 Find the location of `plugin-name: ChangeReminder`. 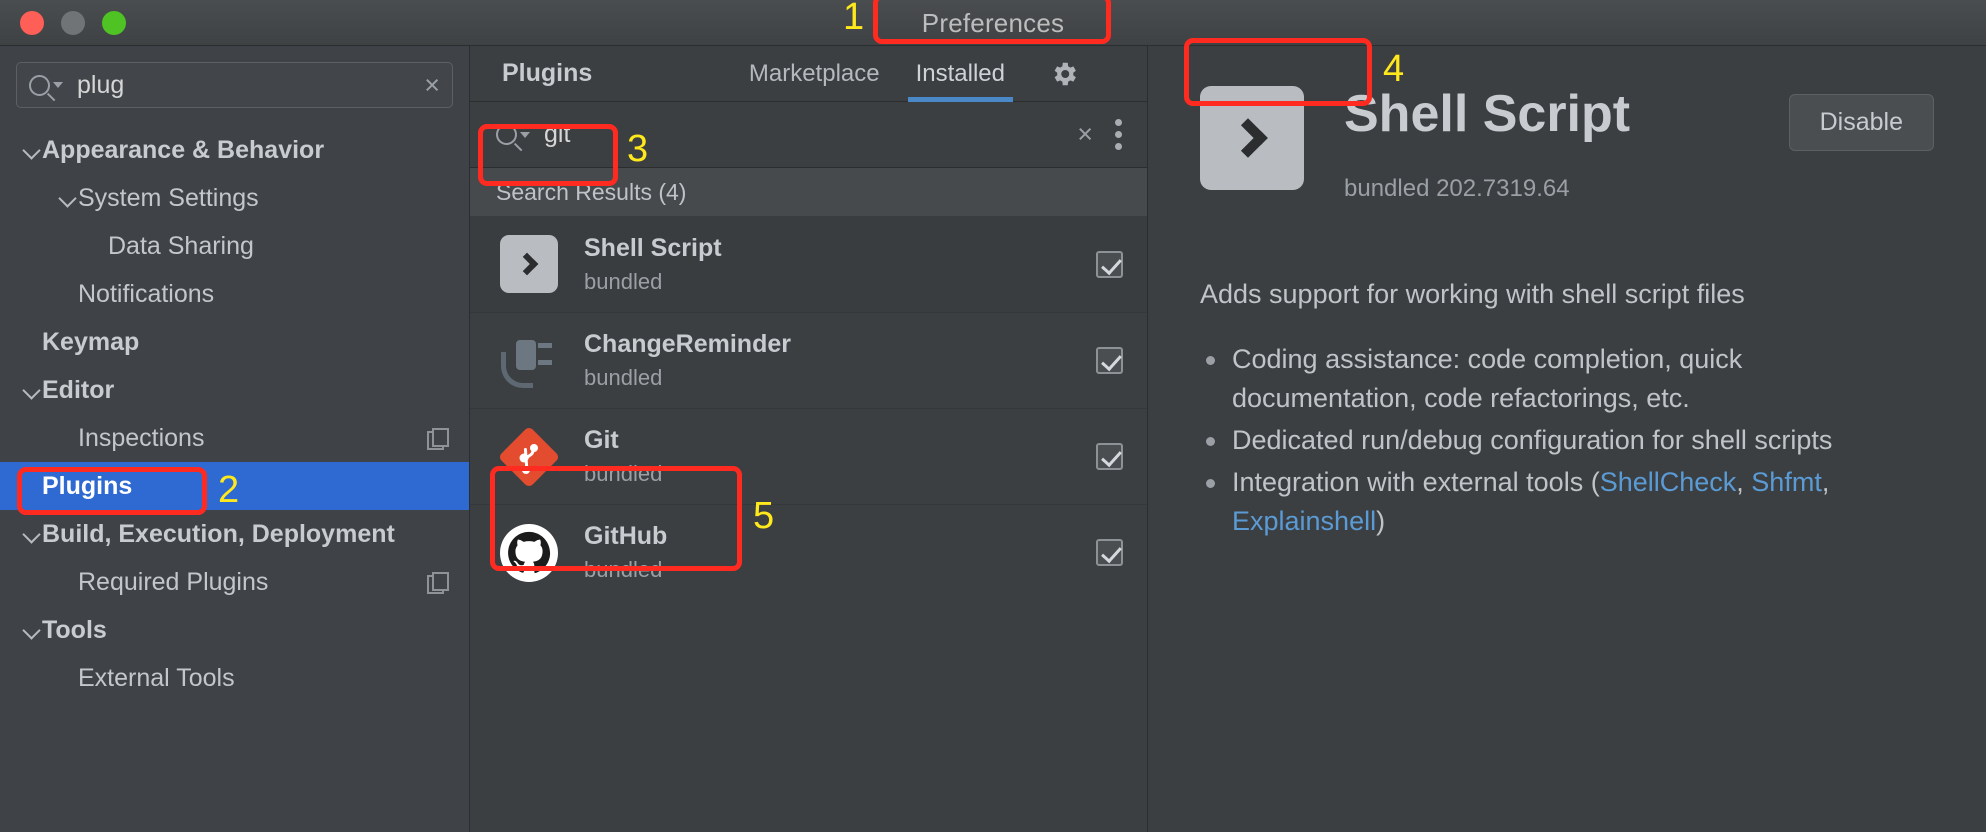

plugin-name: ChangeReminder is located at coordinates (687, 344).